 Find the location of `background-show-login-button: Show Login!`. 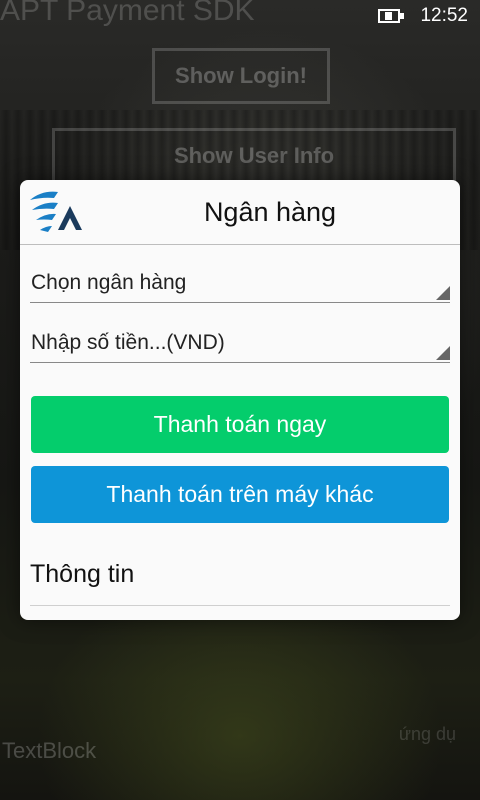

background-show-login-button: Show Login! is located at coordinates (241, 76).